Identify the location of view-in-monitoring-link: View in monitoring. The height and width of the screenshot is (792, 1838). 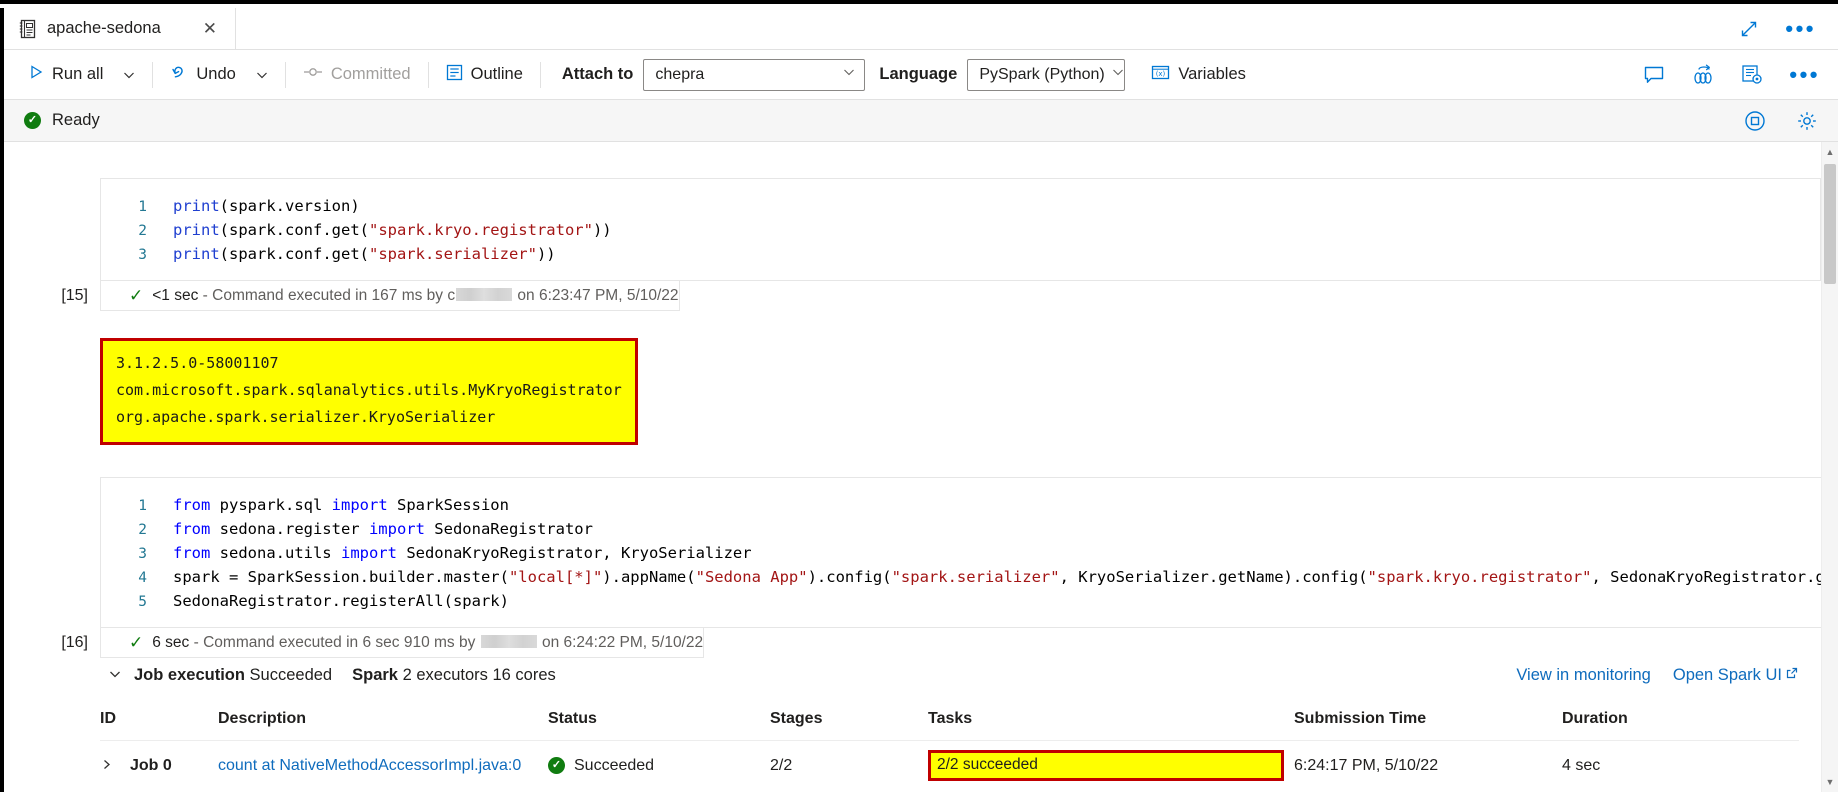
(1583, 675).